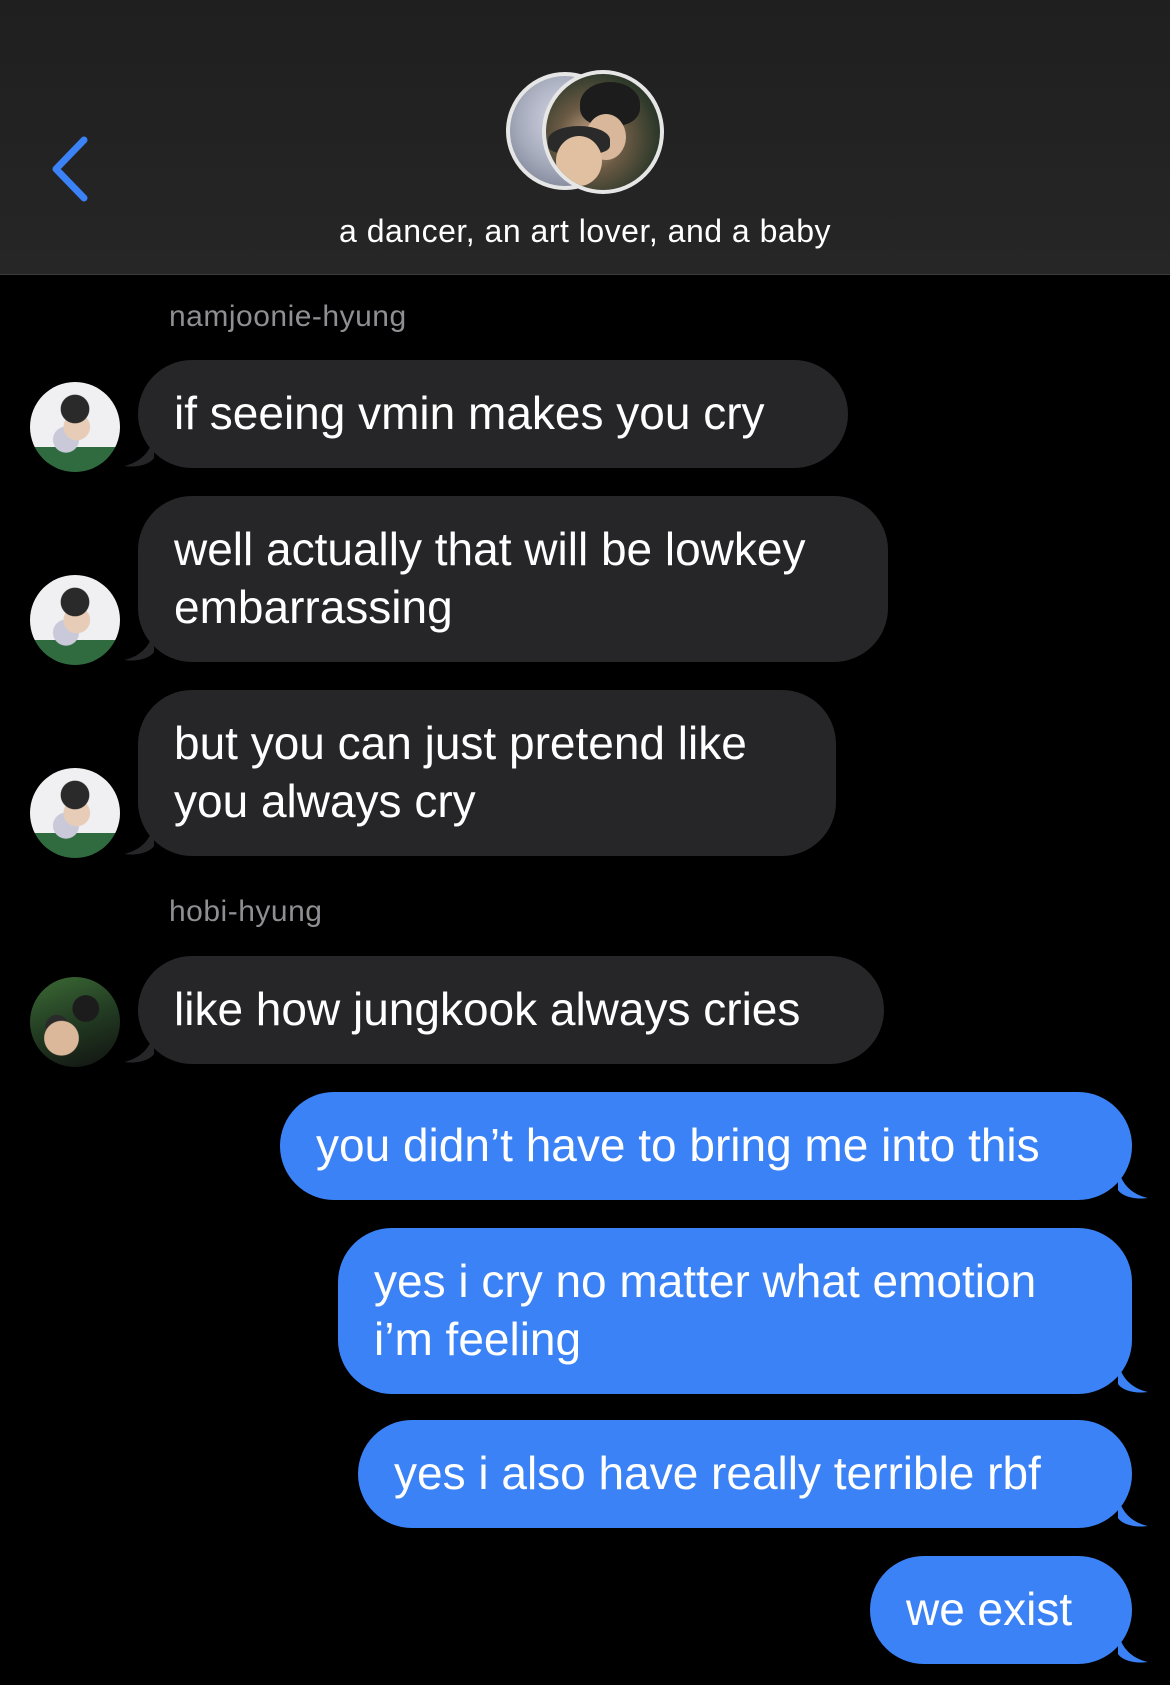  I want to click on message-bubble-outgoing: we exist, so click(1001, 1610).